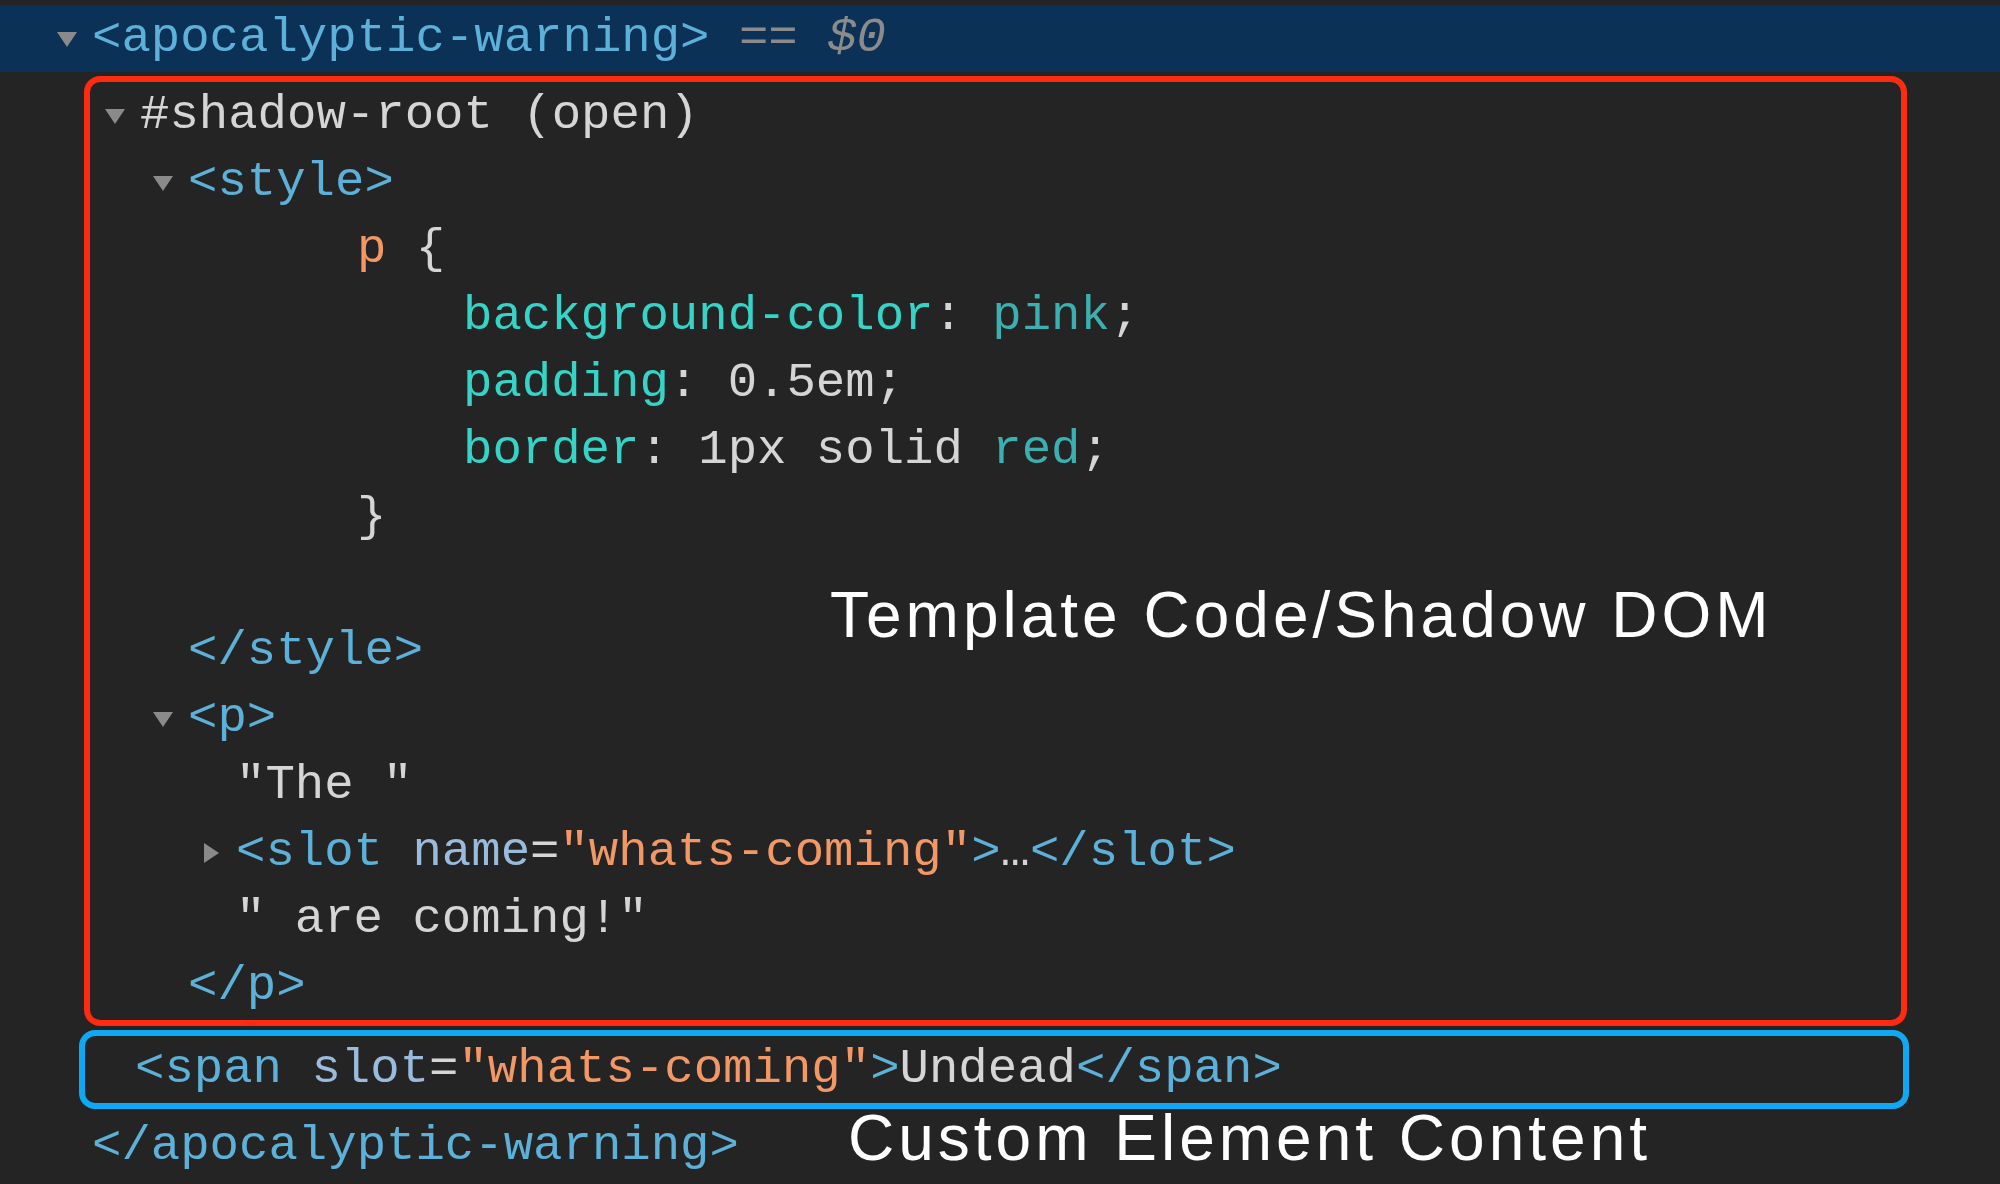 Image resolution: width=2000 pixels, height=1184 pixels. Describe the element at coordinates (1249, 1139) in the screenshot. I see `annotation-label: Custom Element Content` at that location.